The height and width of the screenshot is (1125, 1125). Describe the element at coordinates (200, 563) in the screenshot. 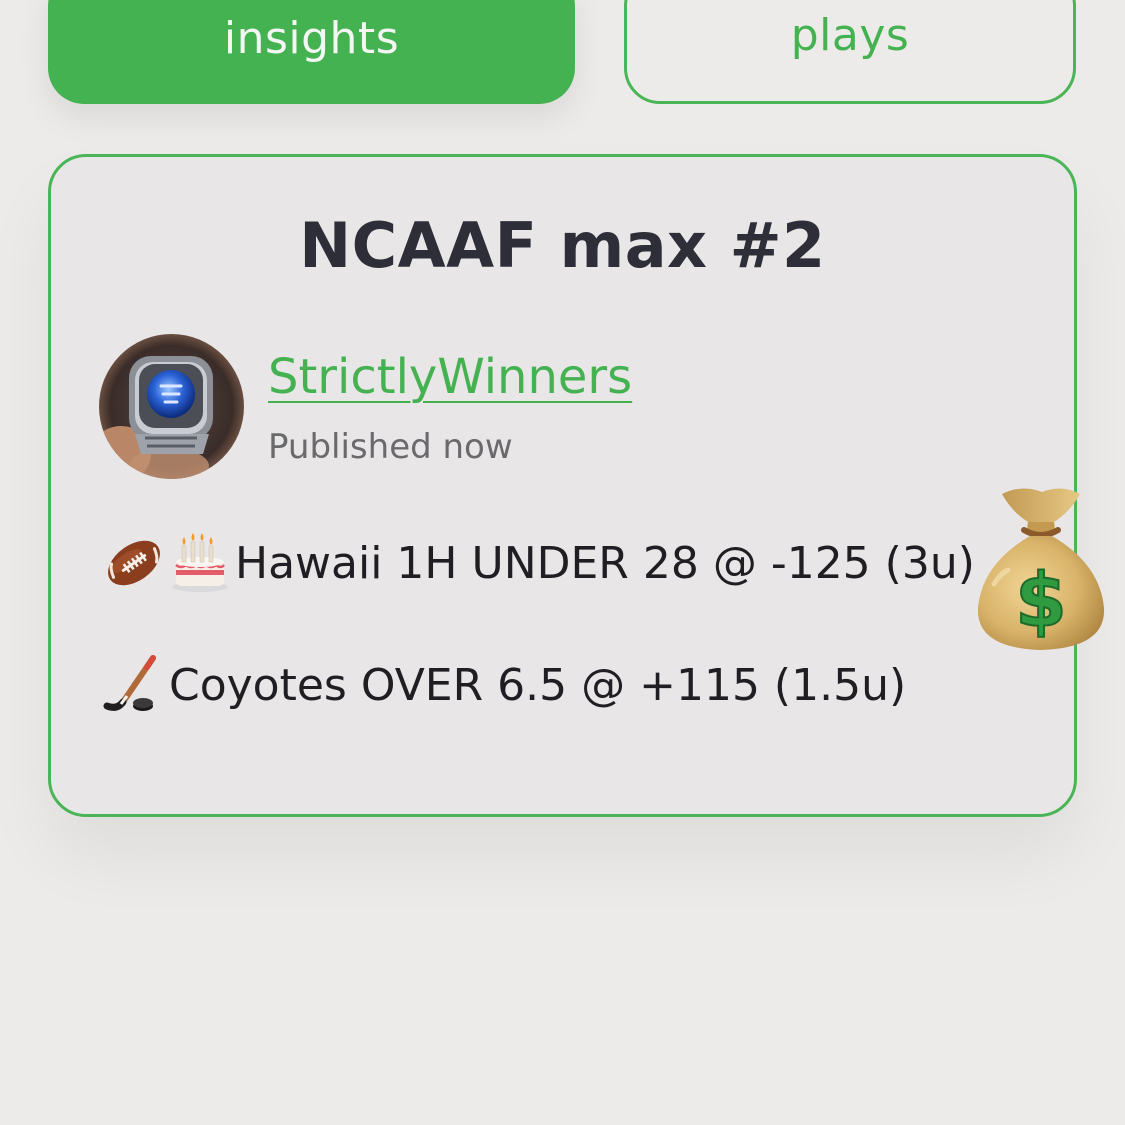

I see `birthday-cake-icon` at that location.